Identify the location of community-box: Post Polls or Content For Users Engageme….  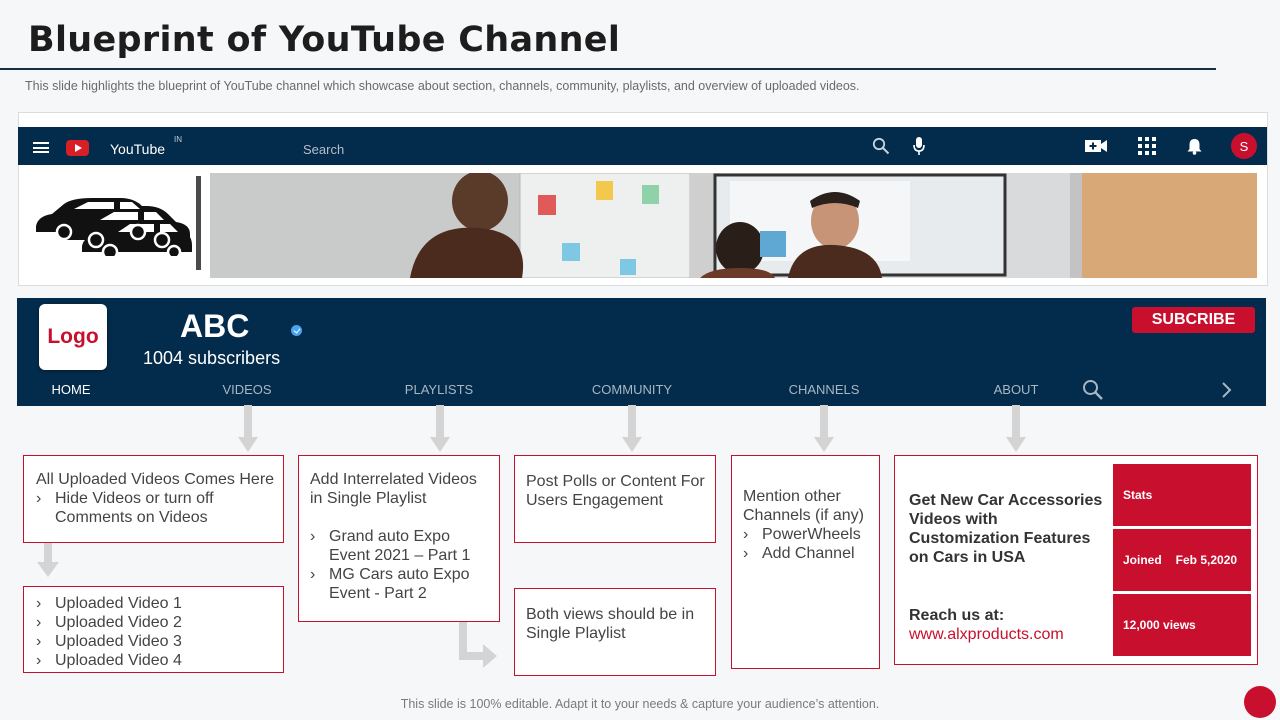
(615, 499).